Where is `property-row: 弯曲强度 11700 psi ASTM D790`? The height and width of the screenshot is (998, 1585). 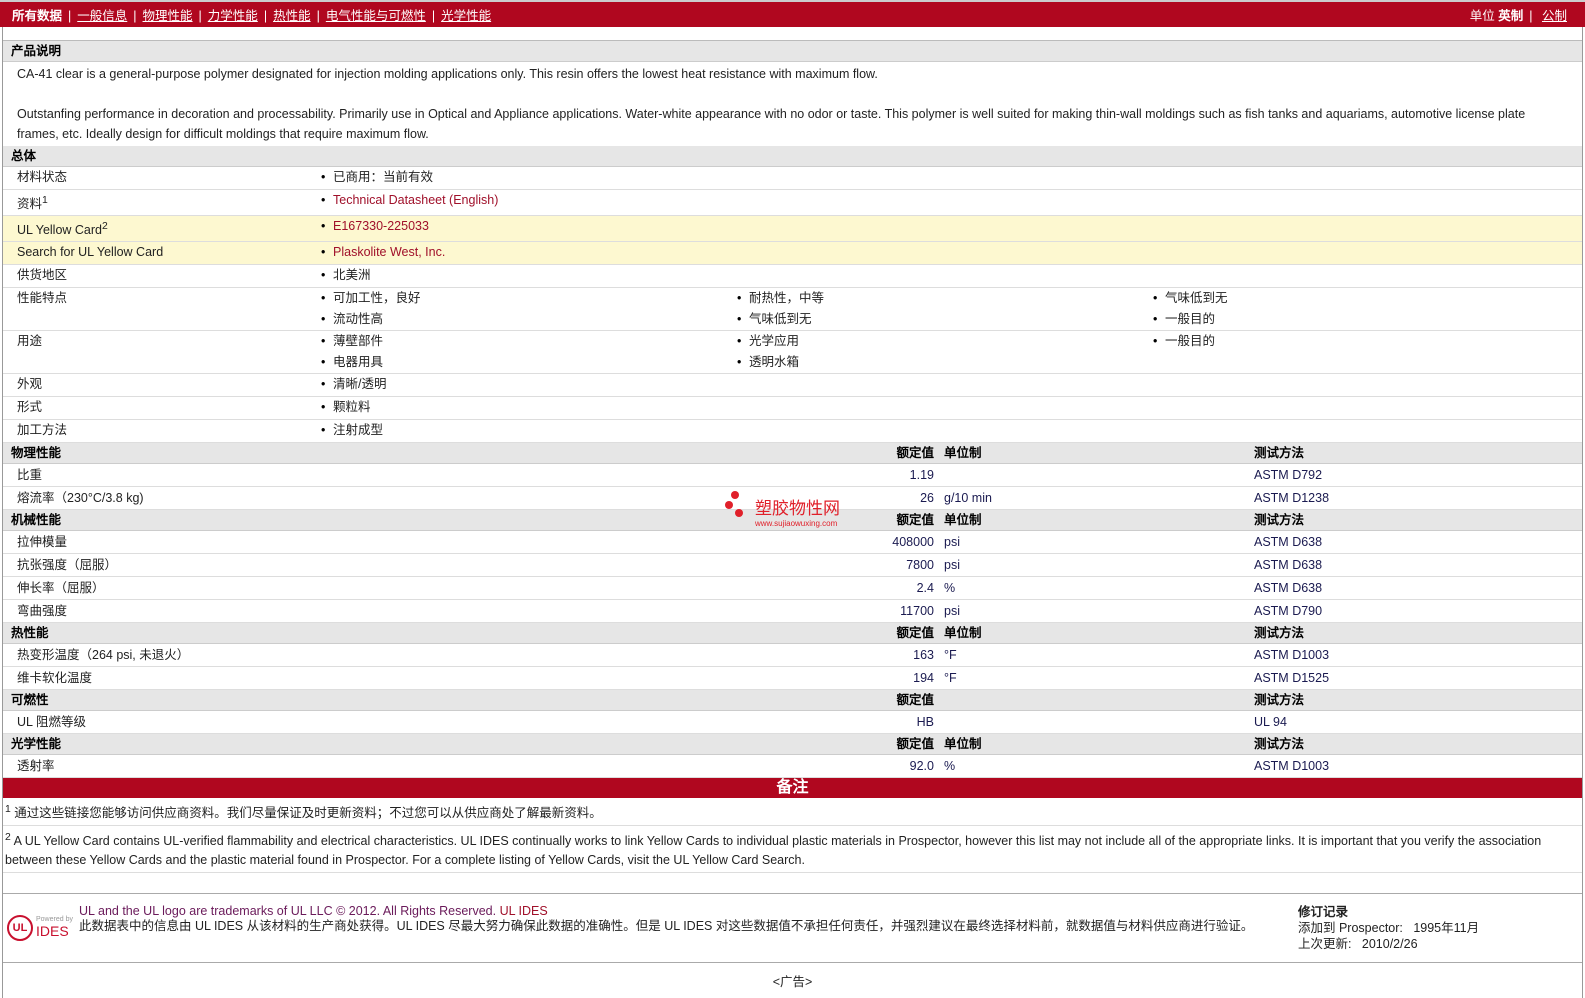 property-row: 弯曲强度 11700 psi ASTM D790 is located at coordinates (792, 612).